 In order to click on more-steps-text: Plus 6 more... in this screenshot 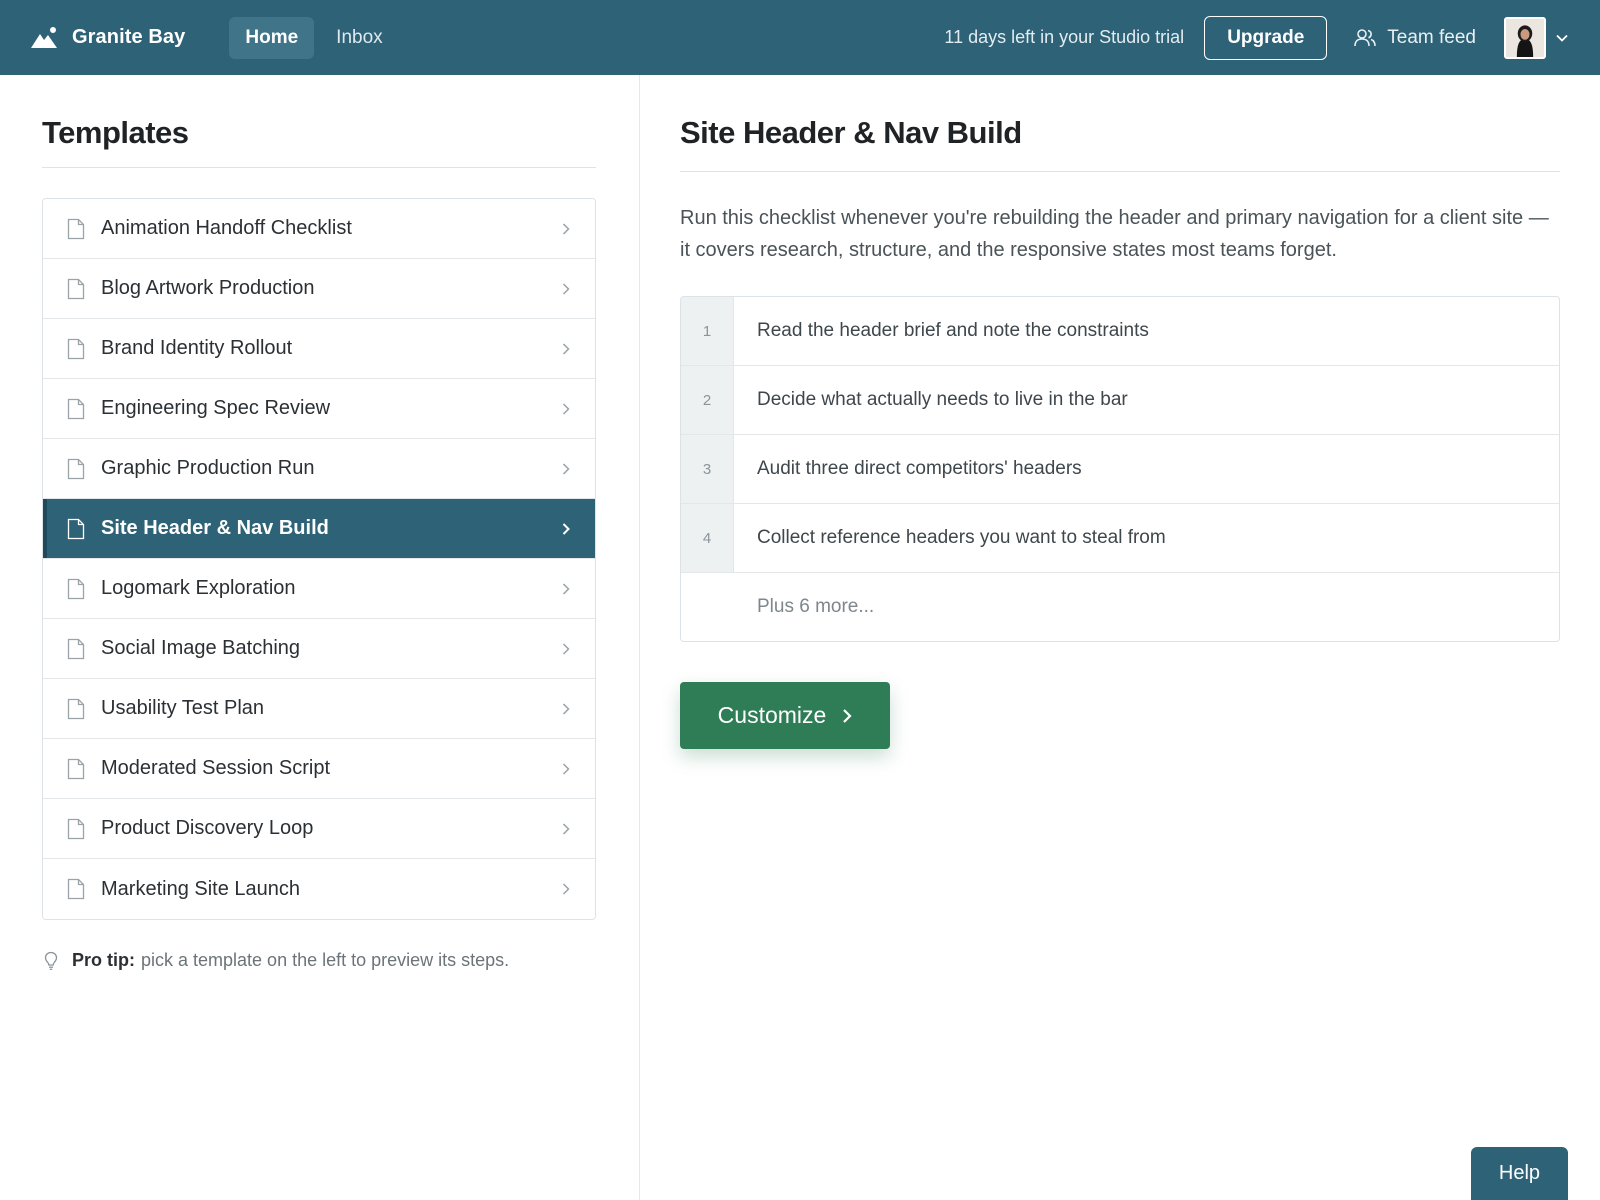, I will do `click(816, 606)`.